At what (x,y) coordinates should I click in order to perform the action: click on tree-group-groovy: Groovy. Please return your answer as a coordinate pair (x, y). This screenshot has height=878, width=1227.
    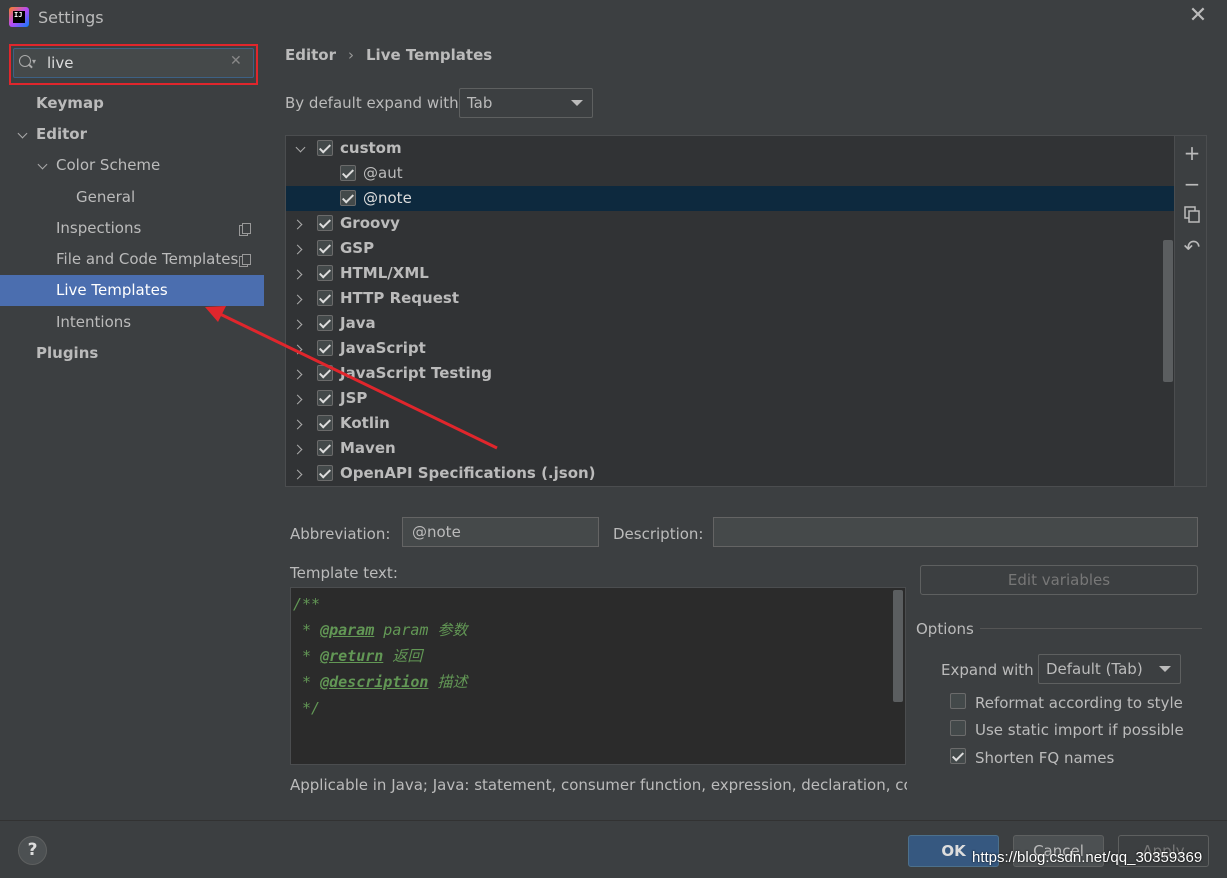
    Looking at the image, I should click on (730, 223).